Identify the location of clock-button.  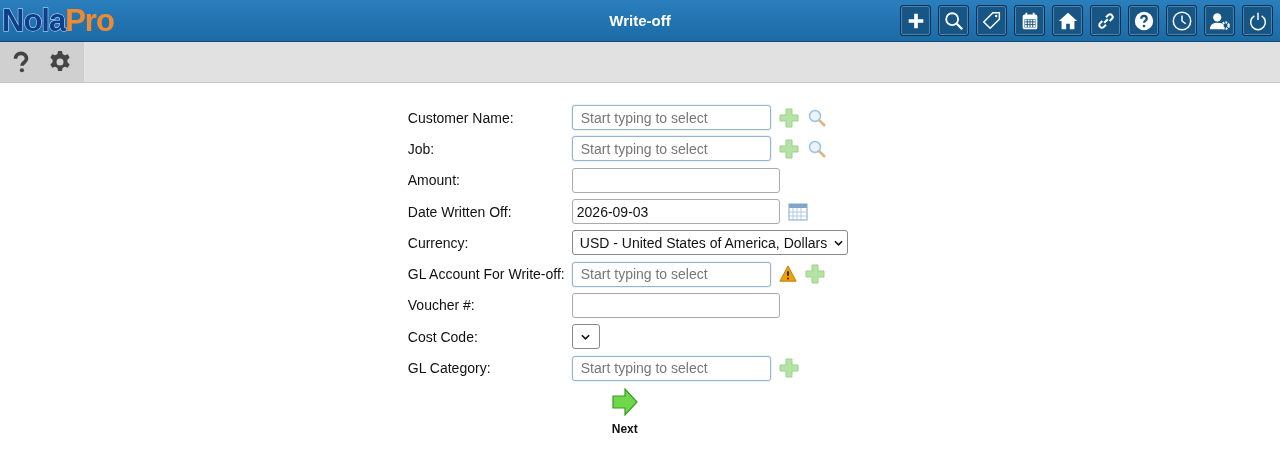
(1181, 20).